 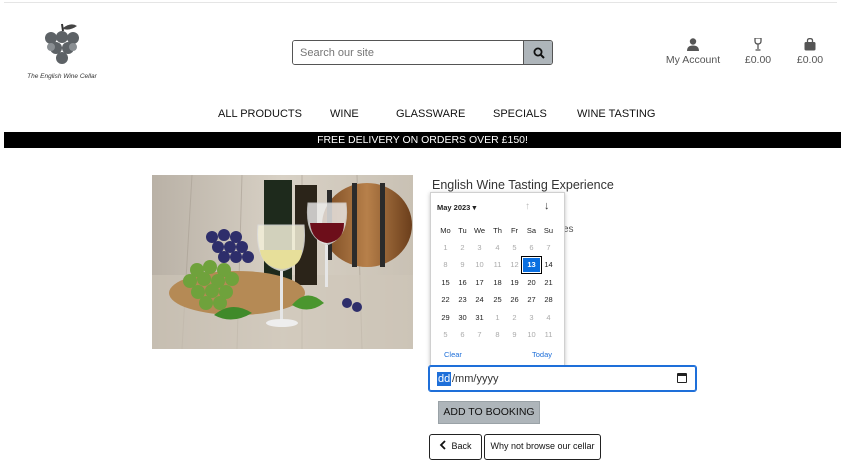 What do you see at coordinates (547, 206) in the screenshot?
I see `next-month-arrow-icon: ↓` at bounding box center [547, 206].